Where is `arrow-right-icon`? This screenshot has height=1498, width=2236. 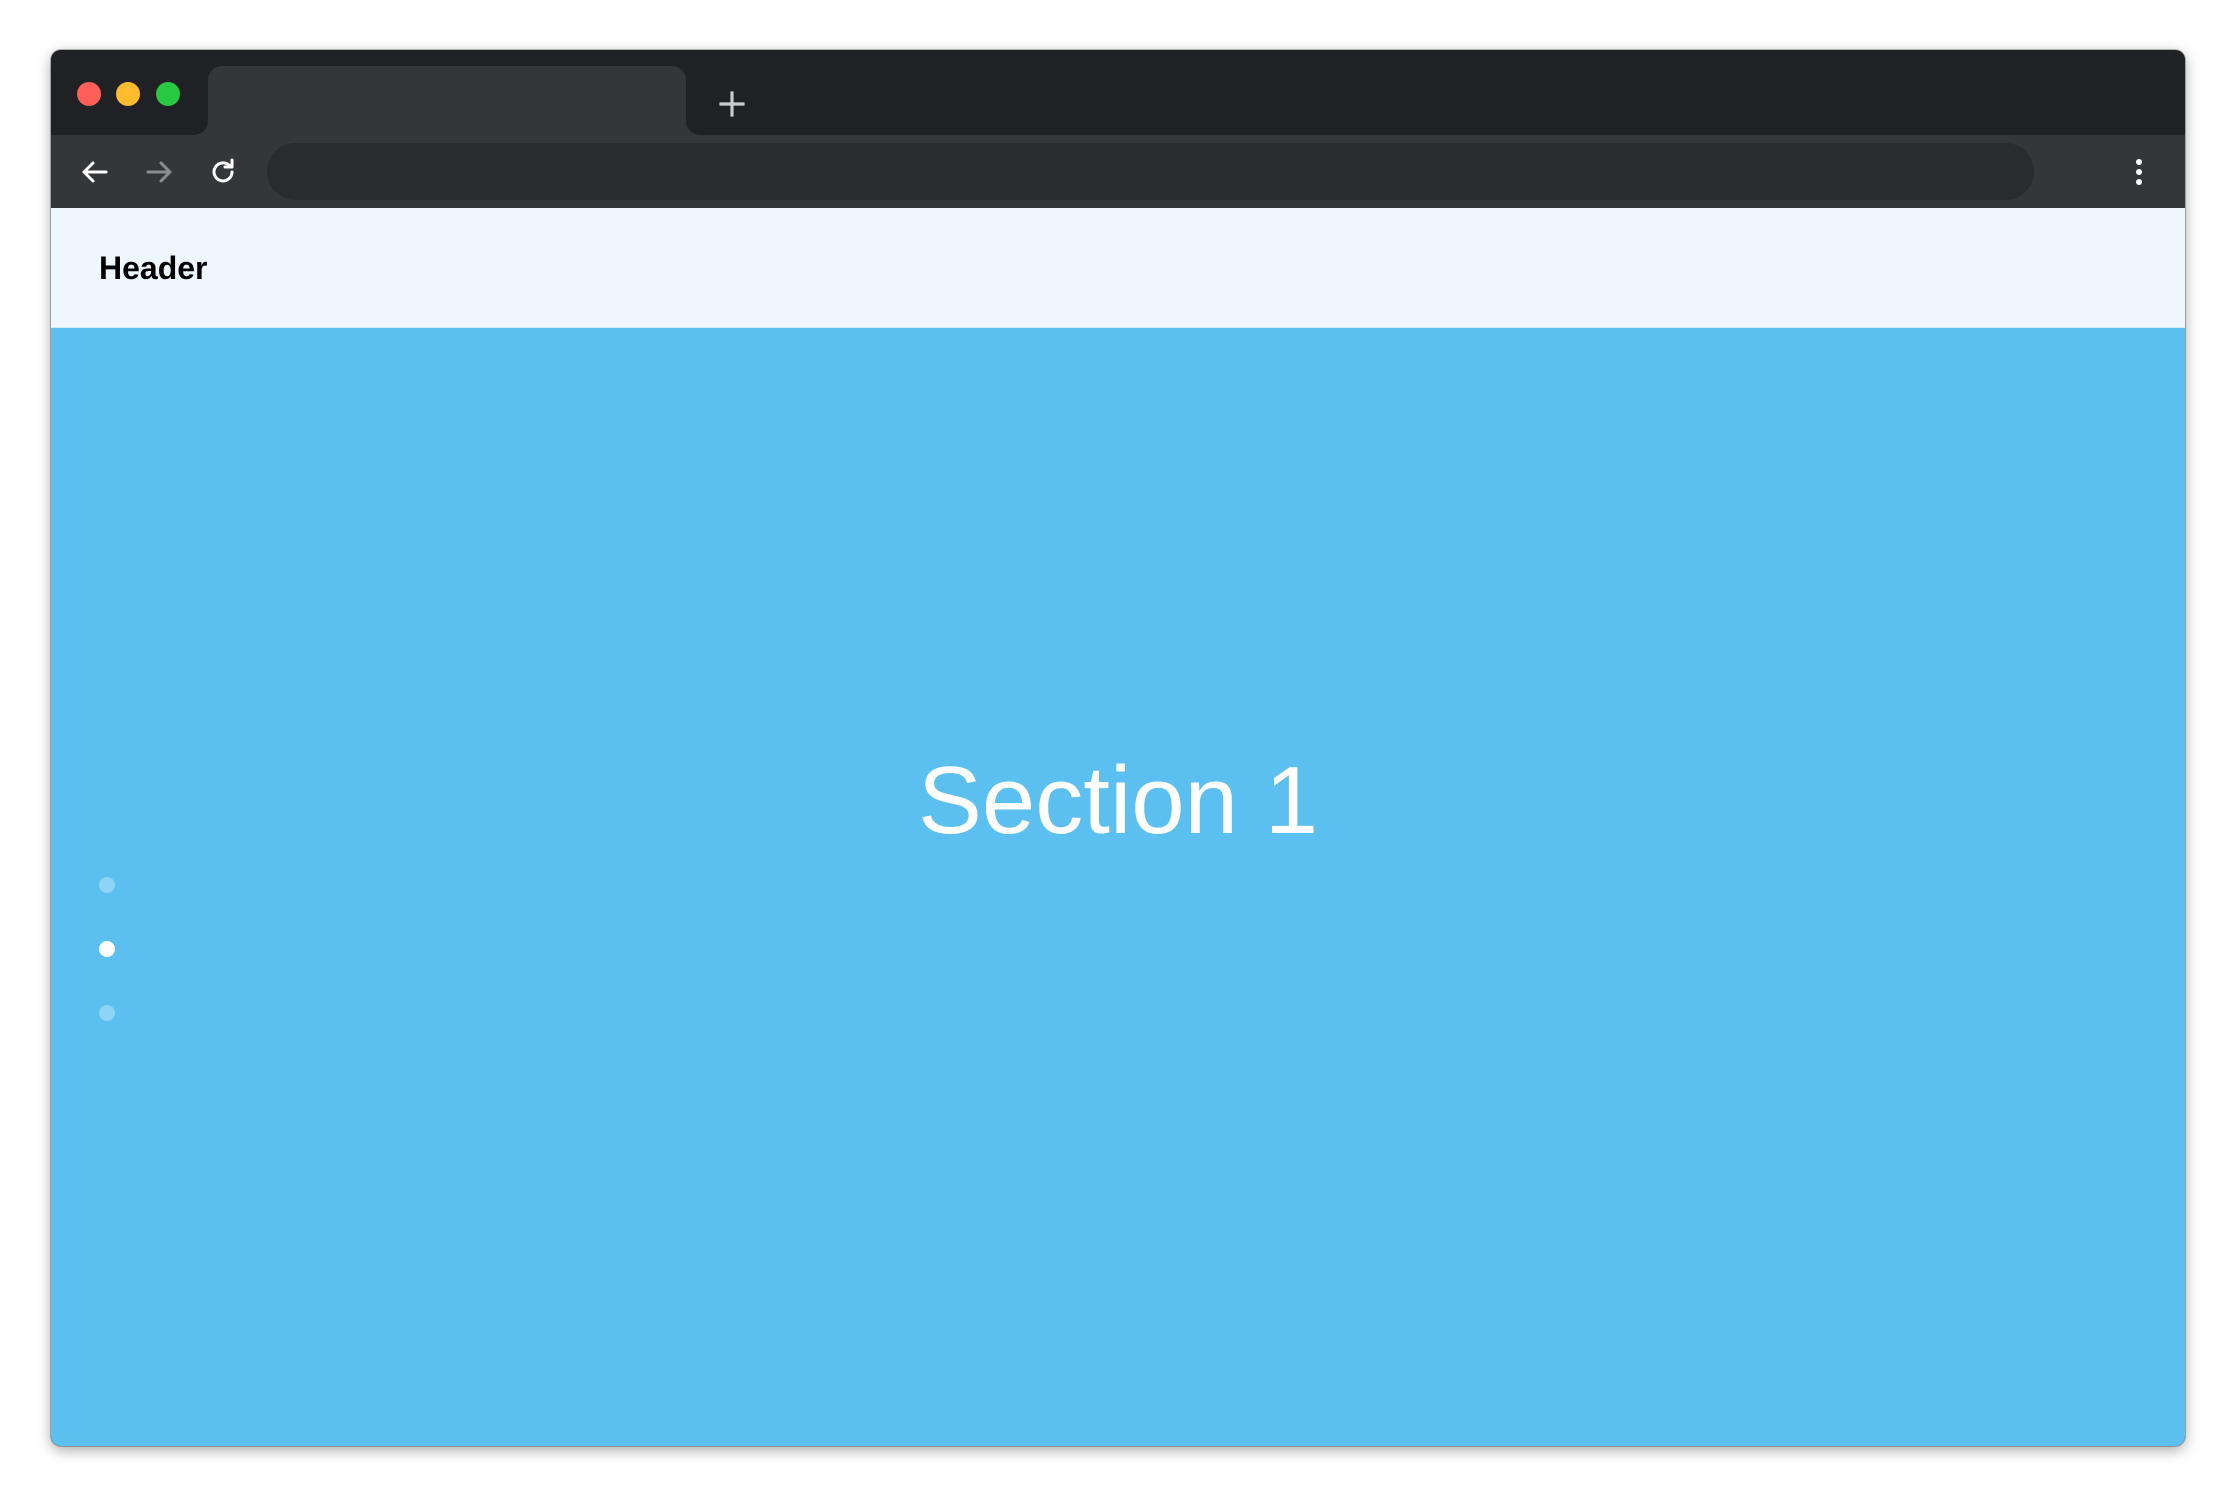
arrow-right-icon is located at coordinates (159, 172).